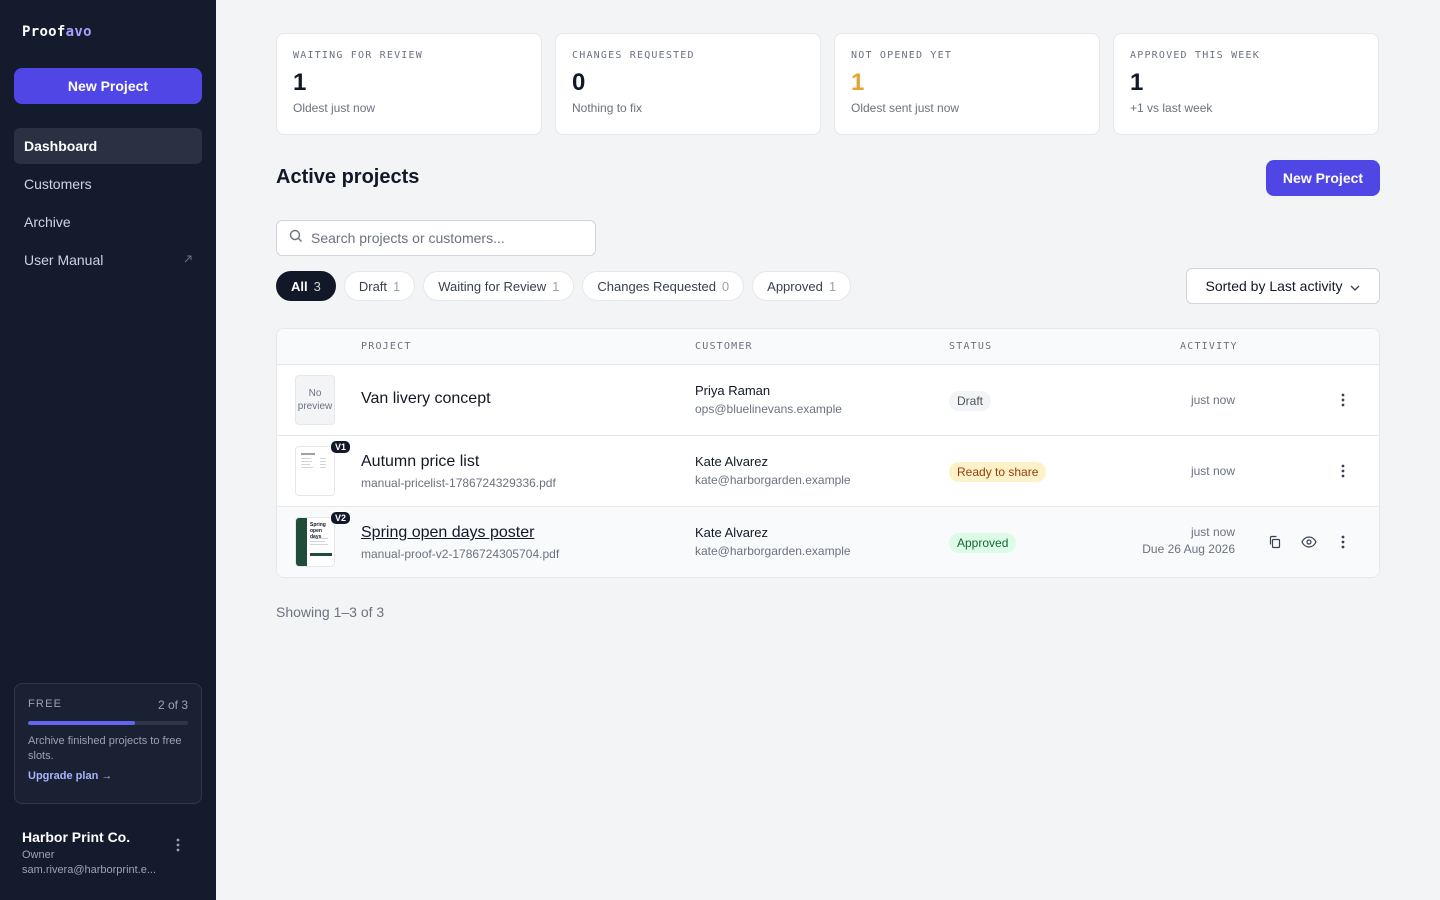  I want to click on stat-sub: Oldest sent just now, so click(905, 108).